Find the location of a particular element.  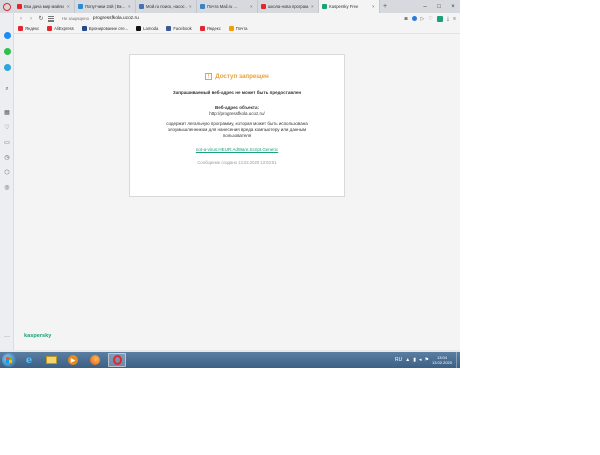

speed-dial-grid-icon is located at coordinates (51, 18).